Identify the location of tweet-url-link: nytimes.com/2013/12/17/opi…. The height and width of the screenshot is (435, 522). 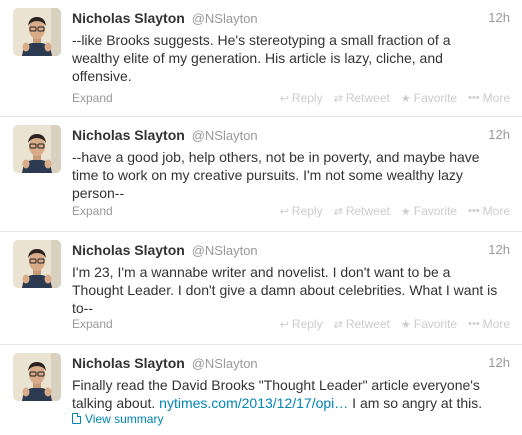
(253, 403).